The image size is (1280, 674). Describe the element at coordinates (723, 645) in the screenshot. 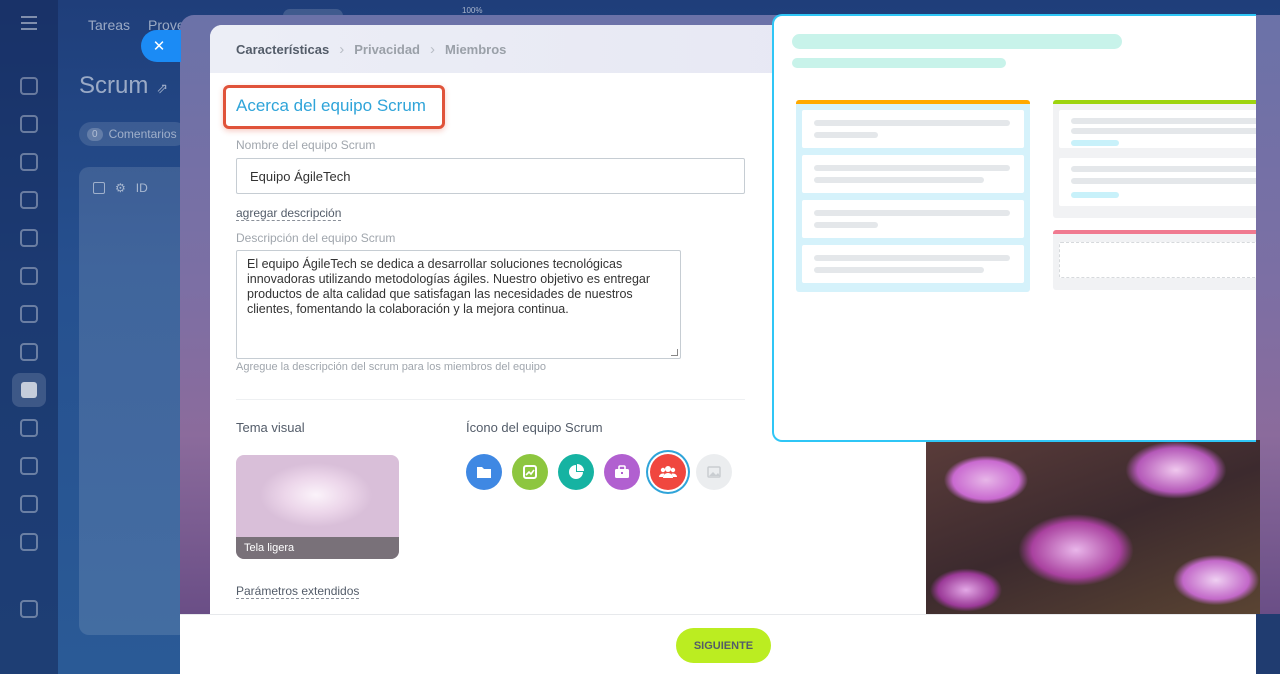

I see `next-button: SIGUIENTE` at that location.